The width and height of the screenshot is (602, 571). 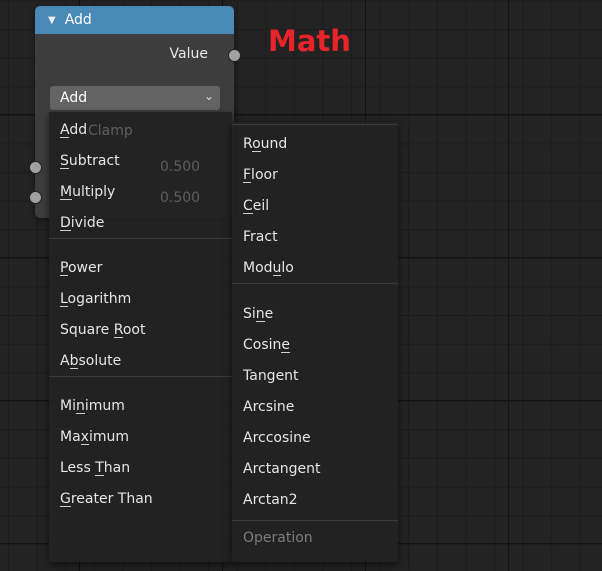 What do you see at coordinates (282, 469) in the screenshot?
I see `menu-item-arctangent: Arctangent` at bounding box center [282, 469].